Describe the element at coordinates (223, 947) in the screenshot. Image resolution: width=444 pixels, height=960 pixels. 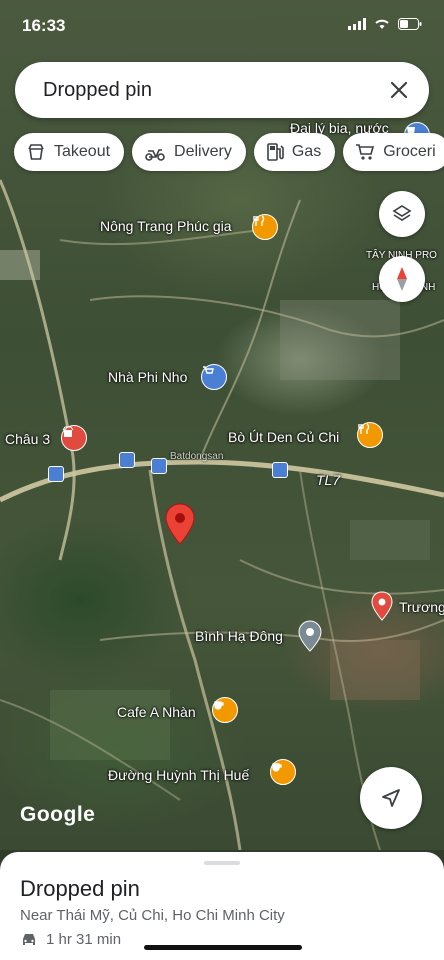
I see `home-indicator` at that location.